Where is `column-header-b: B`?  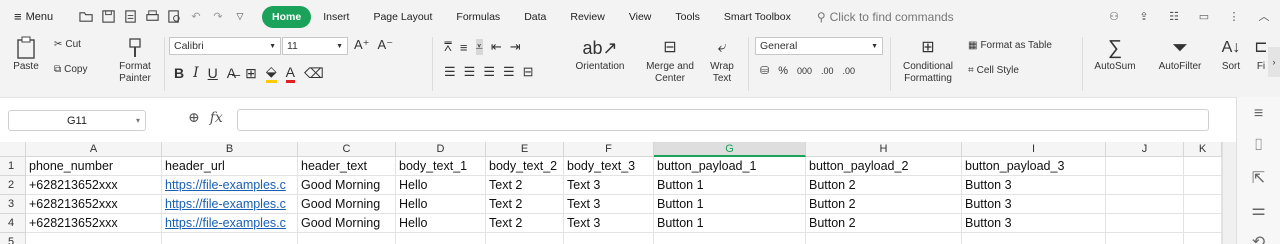 column-header-b: B is located at coordinates (230, 149).